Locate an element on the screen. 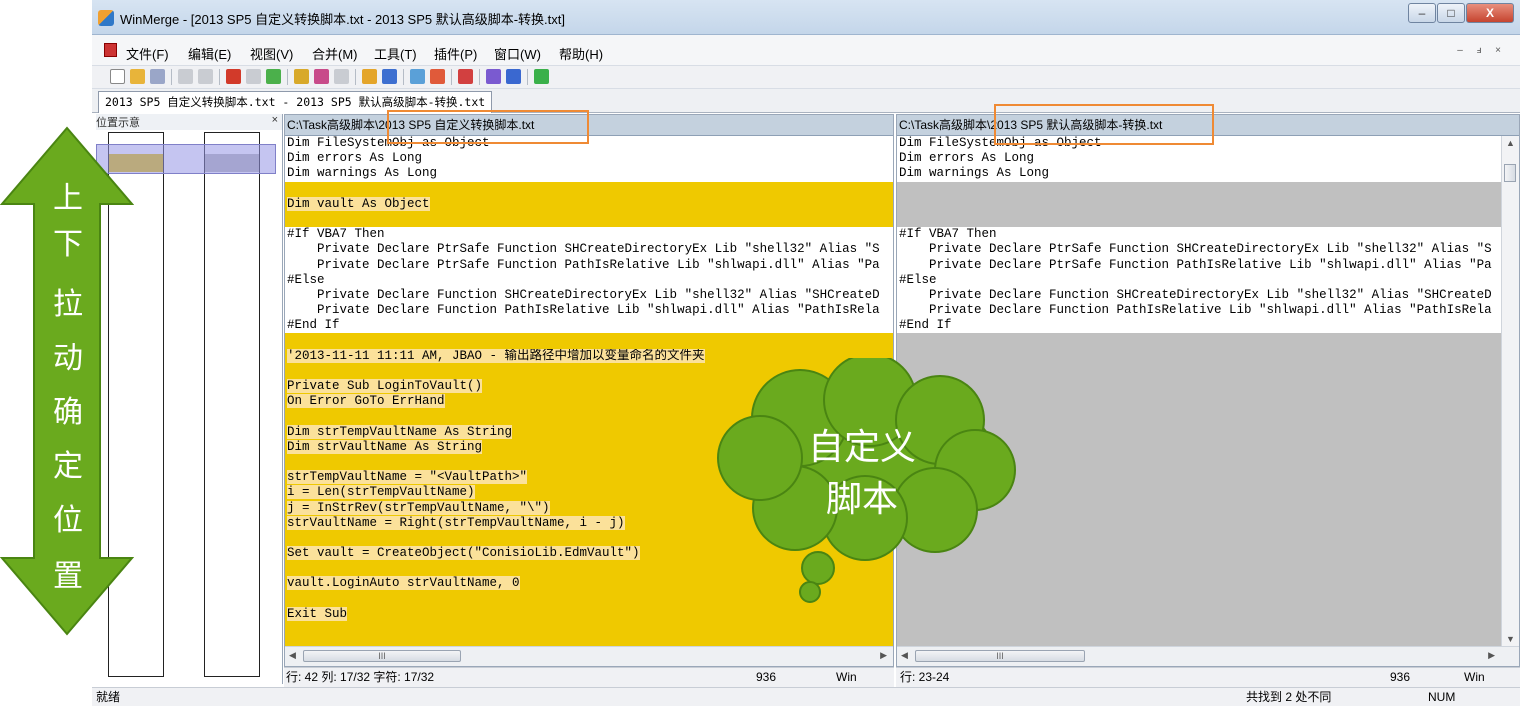 The height and width of the screenshot is (706, 1520). cloud-text-line-1: 自定义 is located at coordinates (861, 447).